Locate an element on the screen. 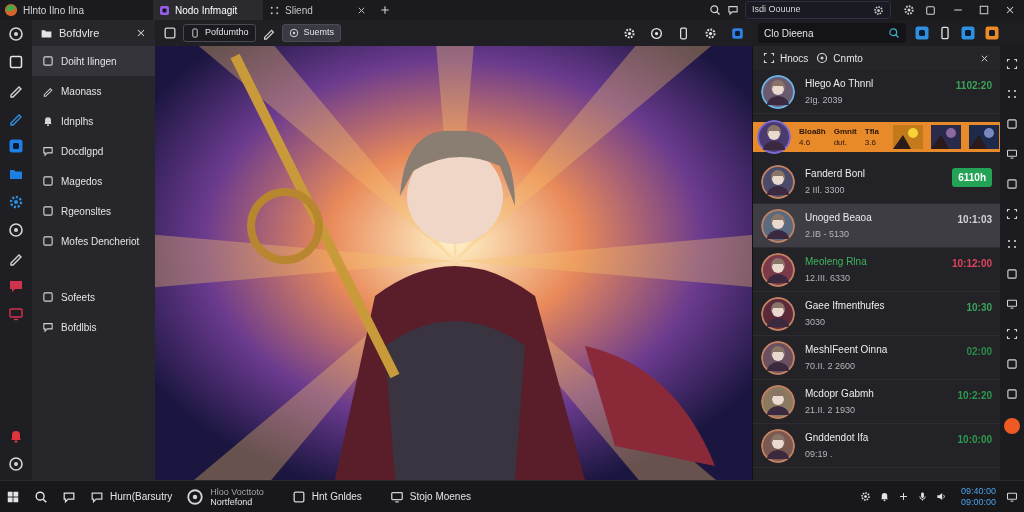 The height and width of the screenshot is (512, 1024). message-time: 70.II. 2 2600 is located at coordinates (831, 366).